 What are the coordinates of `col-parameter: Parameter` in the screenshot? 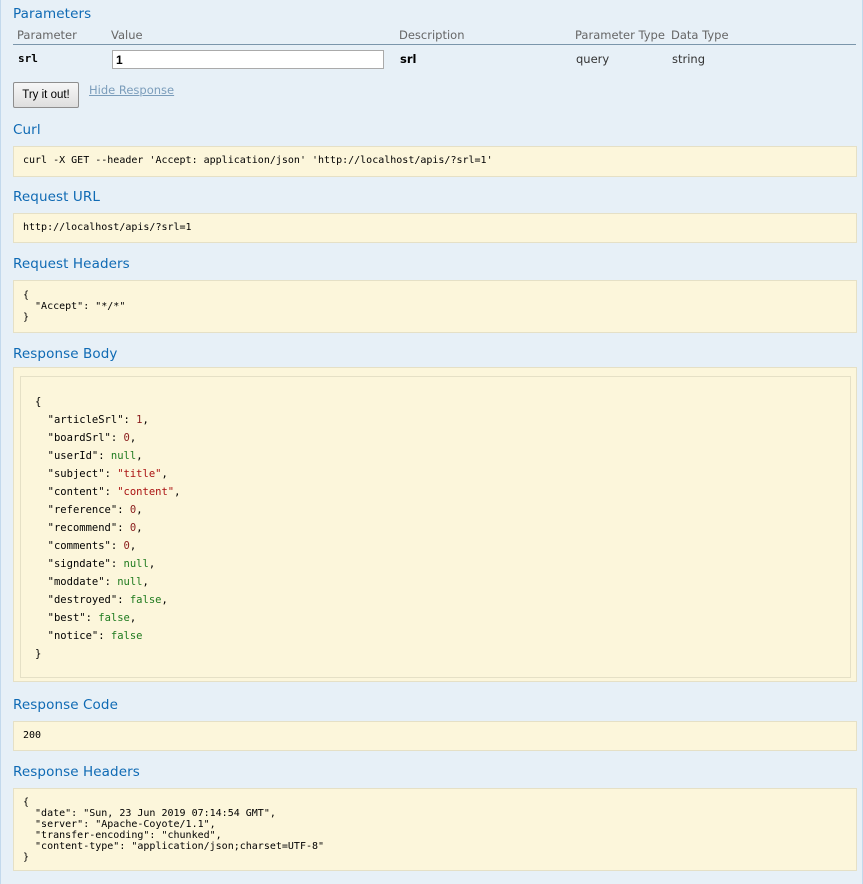 It's located at (47, 35).